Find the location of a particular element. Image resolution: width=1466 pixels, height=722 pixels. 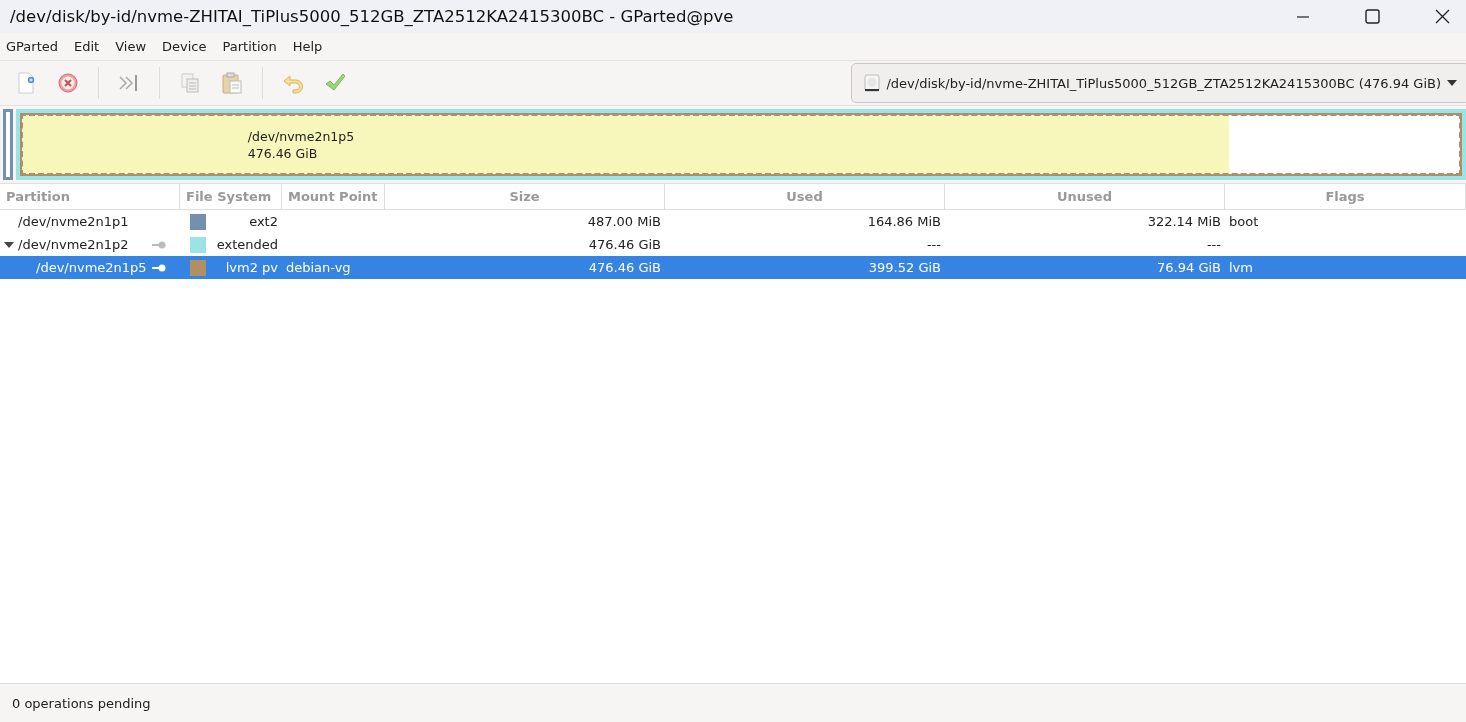

menu-item: Device is located at coordinates (184, 46).